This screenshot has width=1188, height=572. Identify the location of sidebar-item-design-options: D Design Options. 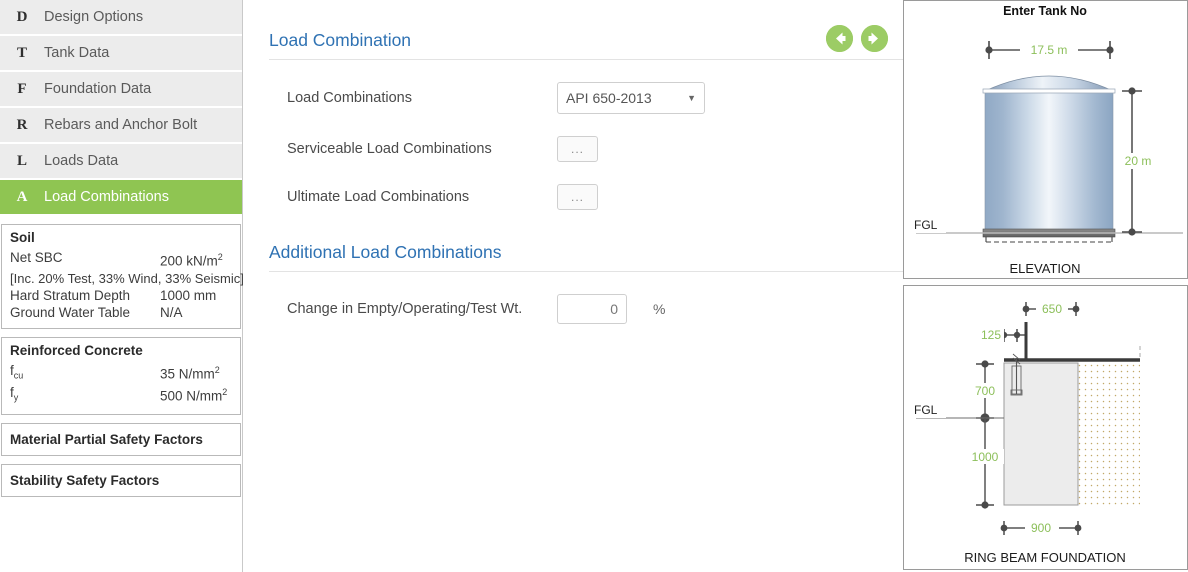
(121, 18).